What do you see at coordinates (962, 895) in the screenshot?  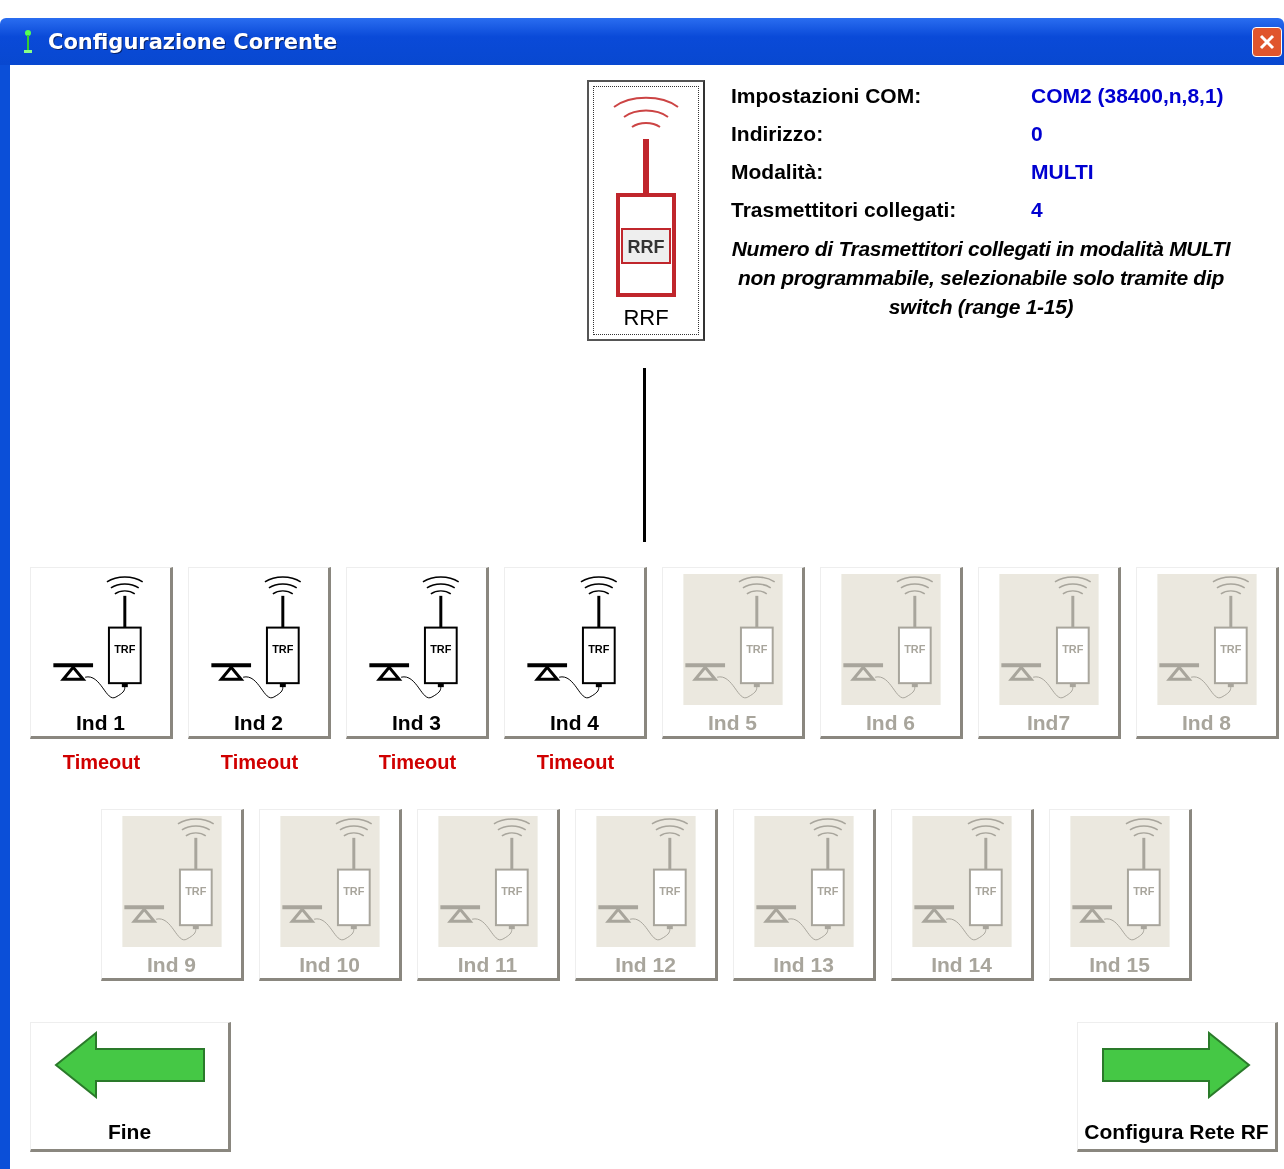 I see `indicator-button: TRF Ind 14` at bounding box center [962, 895].